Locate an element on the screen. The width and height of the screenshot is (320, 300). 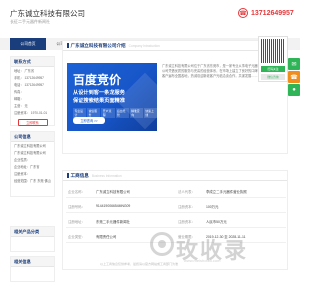
contact-now-button: 立即联系 is located at coordinates (32, 122).